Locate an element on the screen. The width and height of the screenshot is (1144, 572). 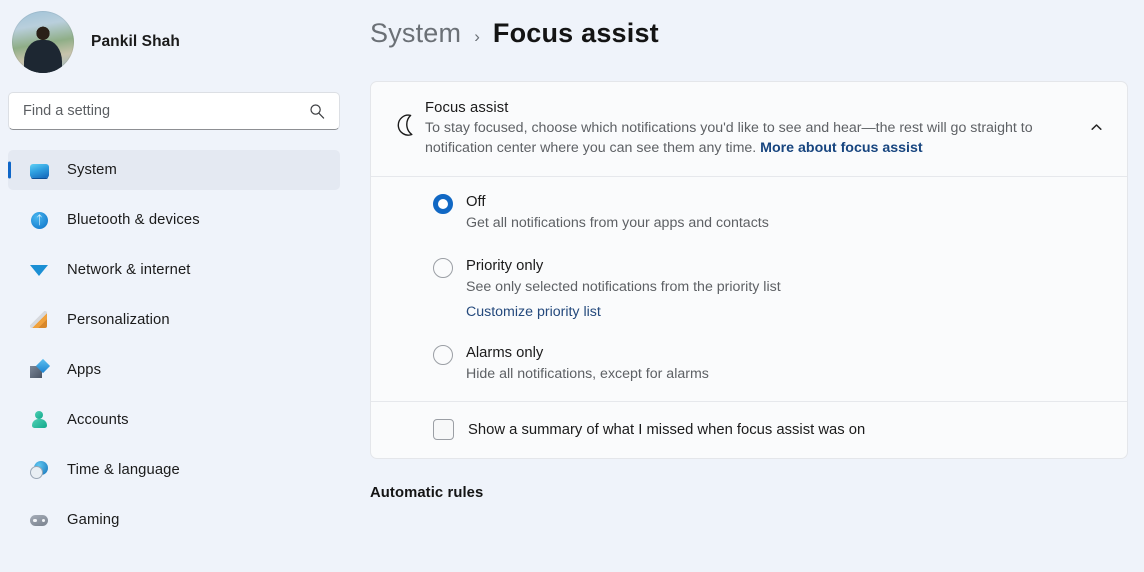
radio-priority-only is located at coordinates (443, 268).